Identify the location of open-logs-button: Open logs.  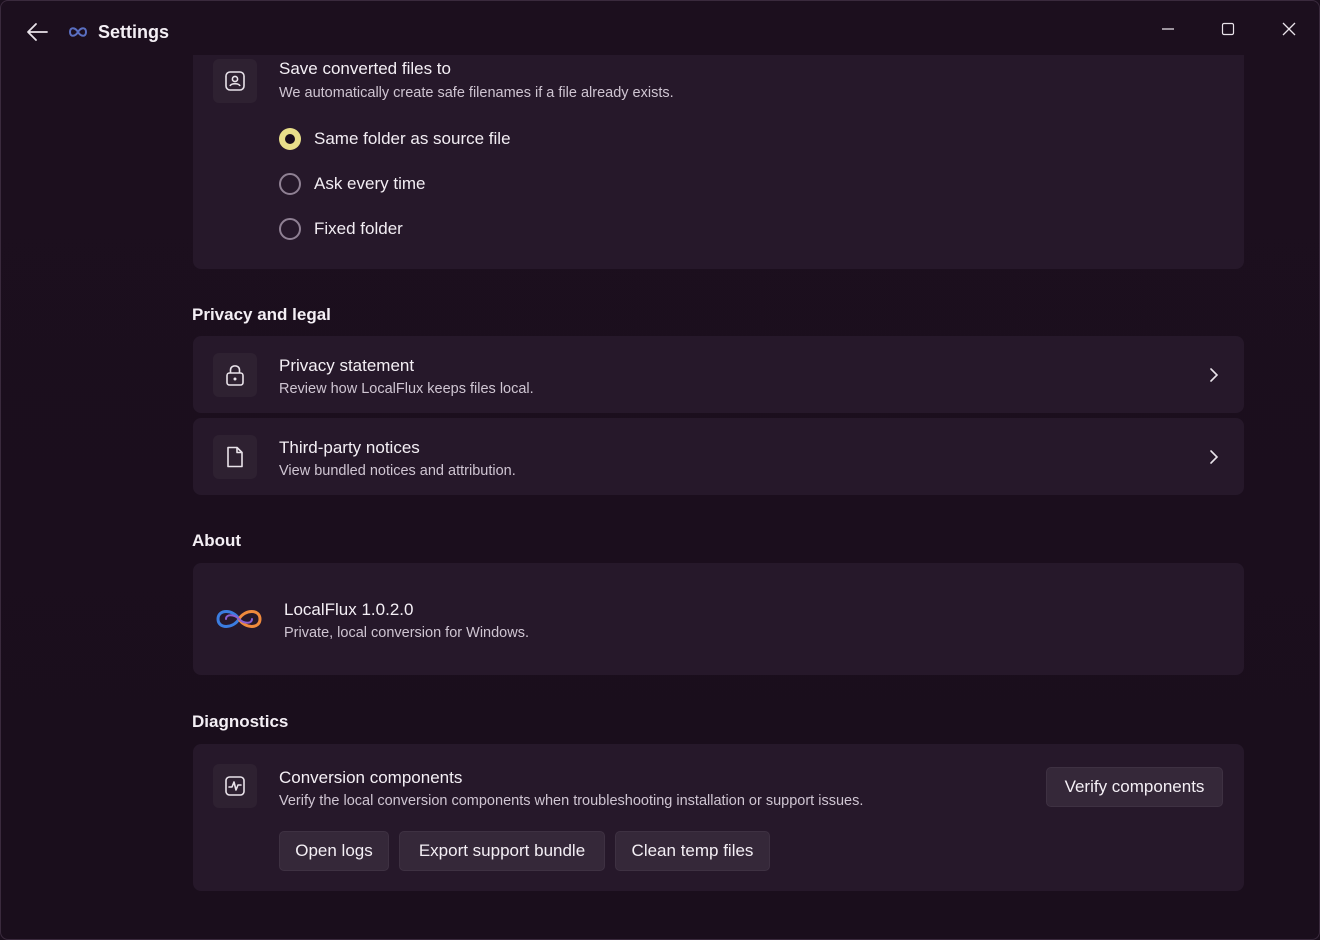
(334, 851).